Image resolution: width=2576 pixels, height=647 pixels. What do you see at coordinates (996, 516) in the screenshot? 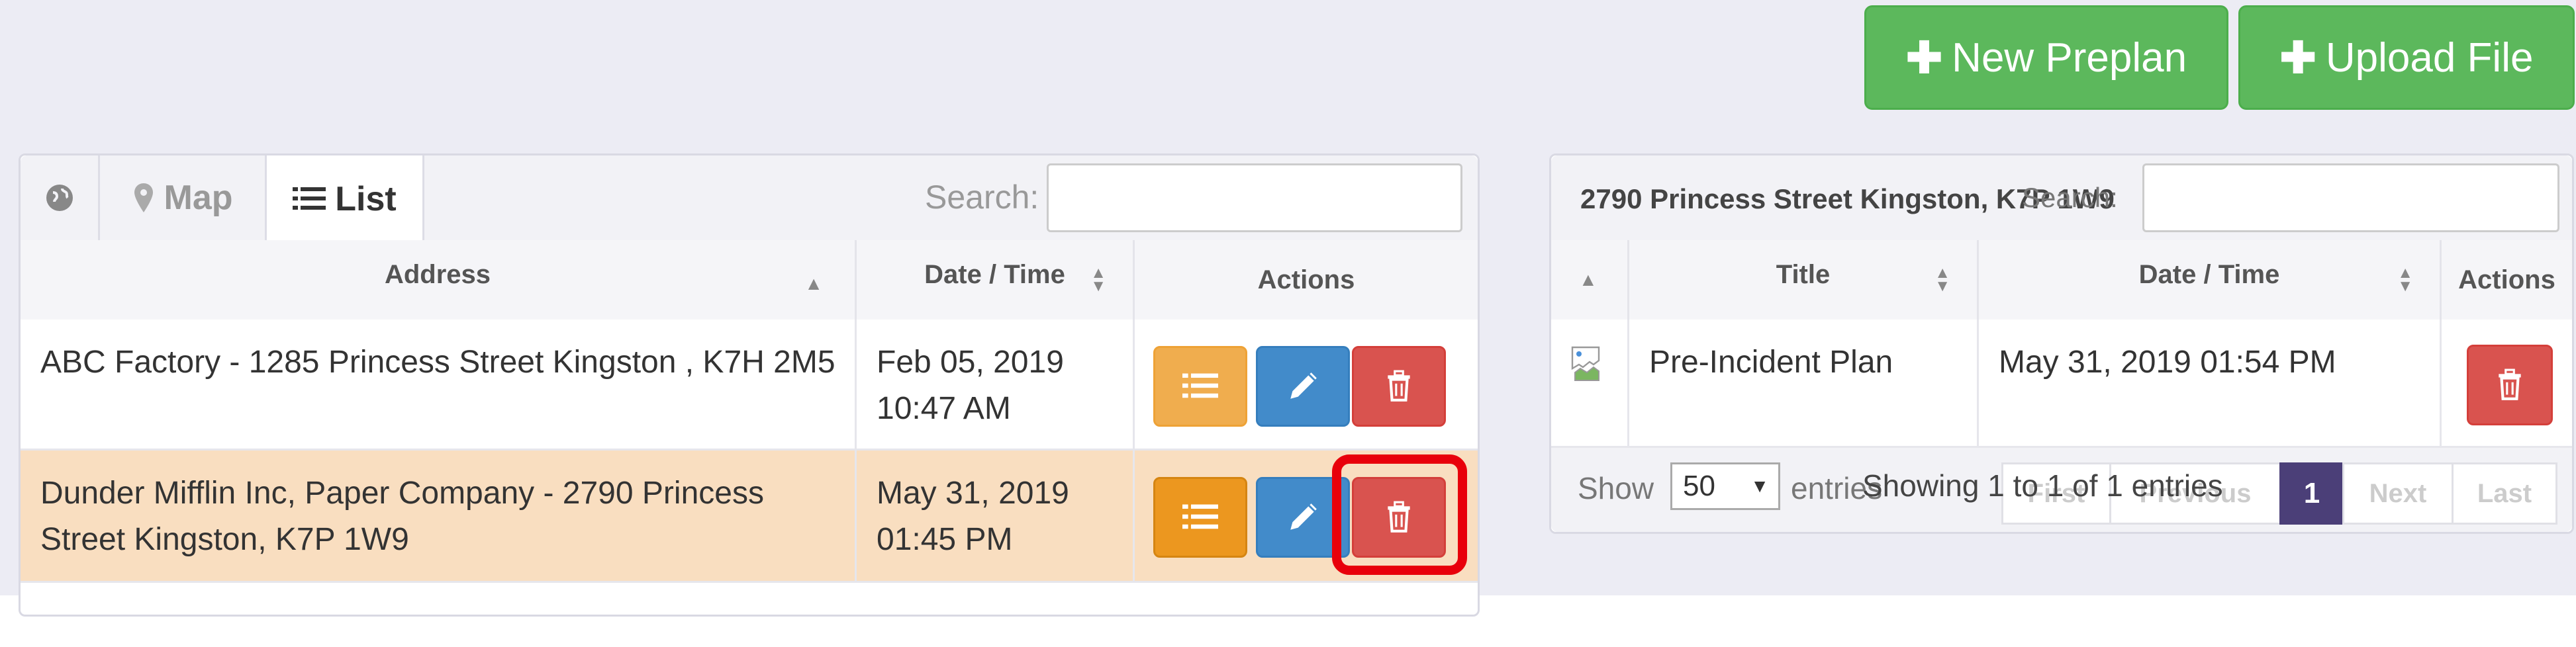
I see `date-time-cell: May 31, 2019 01:45 PM` at bounding box center [996, 516].